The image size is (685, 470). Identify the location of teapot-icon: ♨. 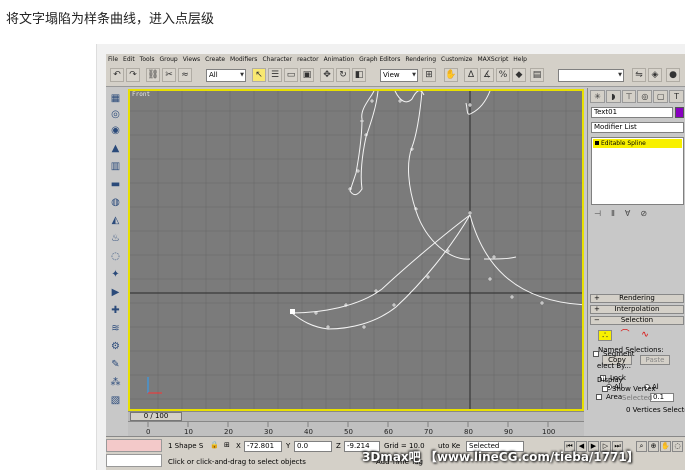
(115, 238).